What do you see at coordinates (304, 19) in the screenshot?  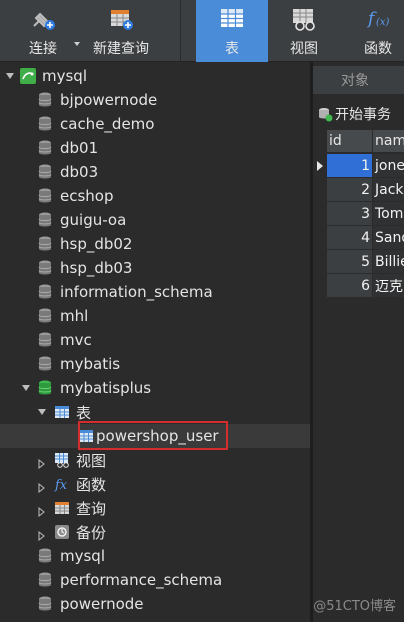 I see `view-icon` at bounding box center [304, 19].